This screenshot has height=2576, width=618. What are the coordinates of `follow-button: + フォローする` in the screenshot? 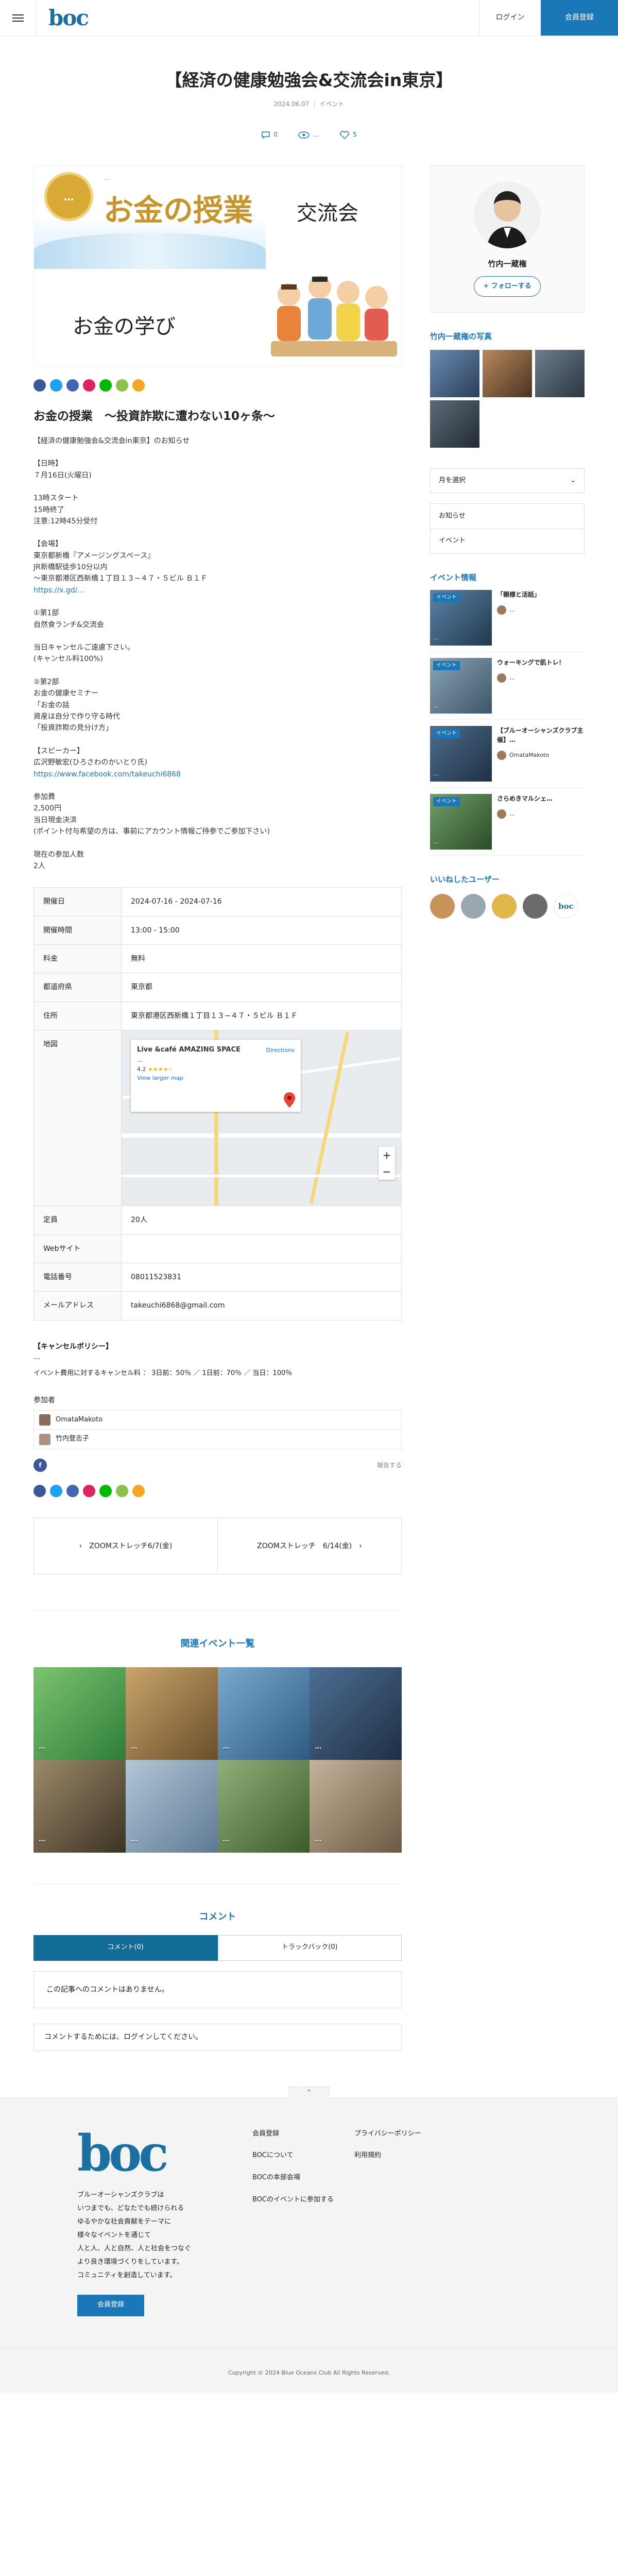 It's located at (508, 286).